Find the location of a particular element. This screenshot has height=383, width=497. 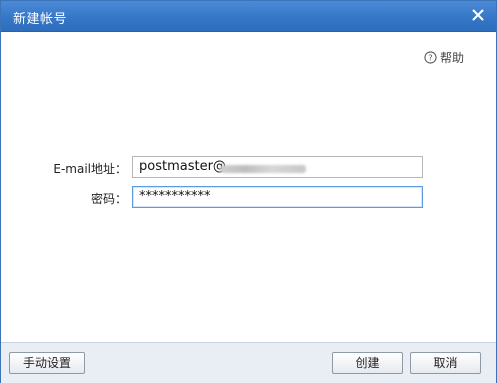

create-button: 创建 is located at coordinates (367, 363).